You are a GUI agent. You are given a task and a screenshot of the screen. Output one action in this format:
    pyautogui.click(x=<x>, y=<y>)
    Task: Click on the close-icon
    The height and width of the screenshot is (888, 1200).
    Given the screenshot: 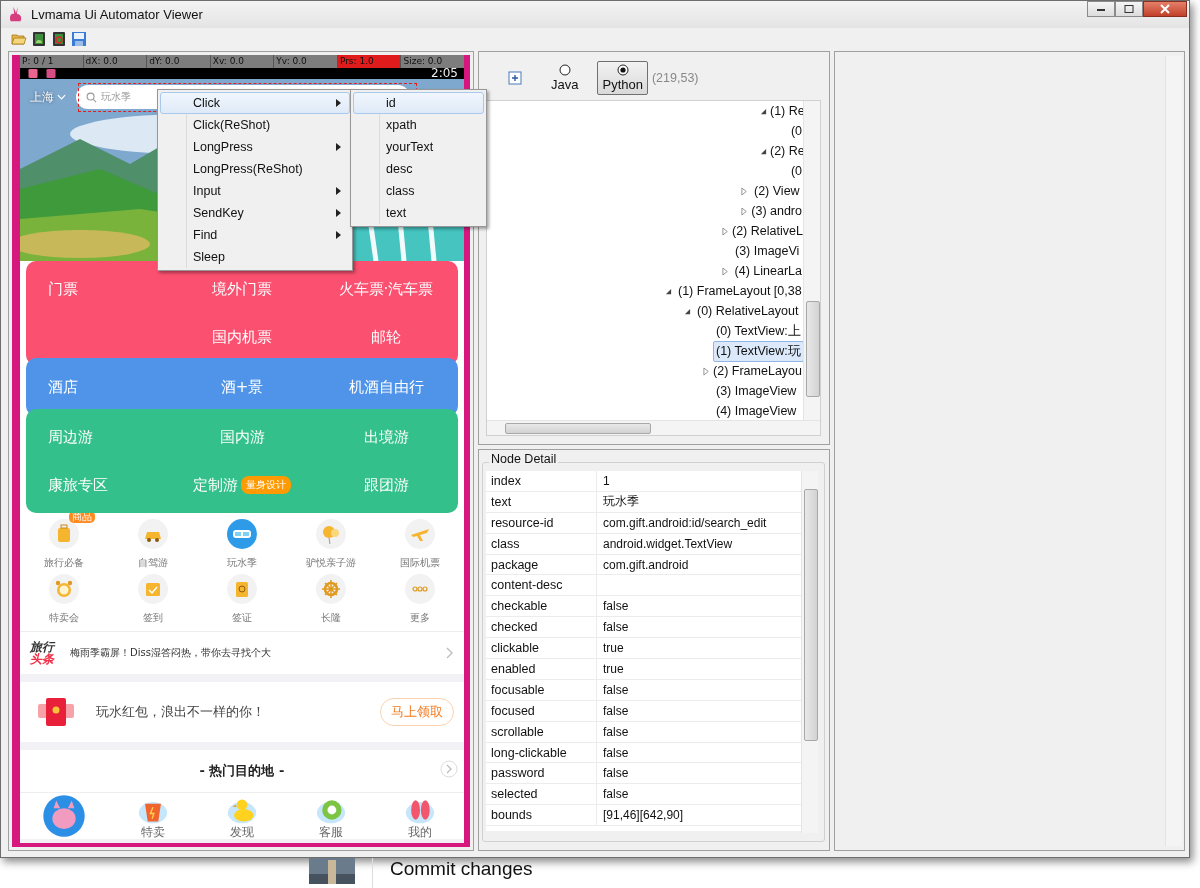 What is the action you would take?
    pyautogui.click(x=1165, y=9)
    